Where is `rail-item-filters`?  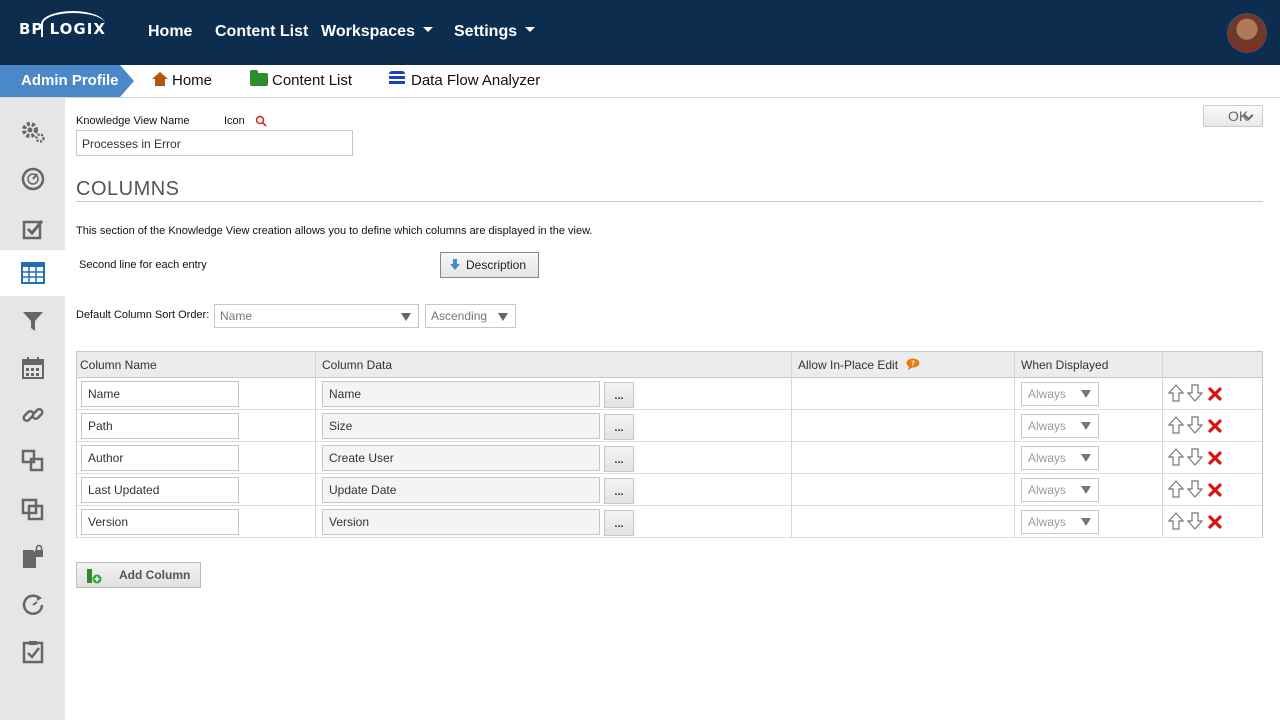
rail-item-filters is located at coordinates (32, 321).